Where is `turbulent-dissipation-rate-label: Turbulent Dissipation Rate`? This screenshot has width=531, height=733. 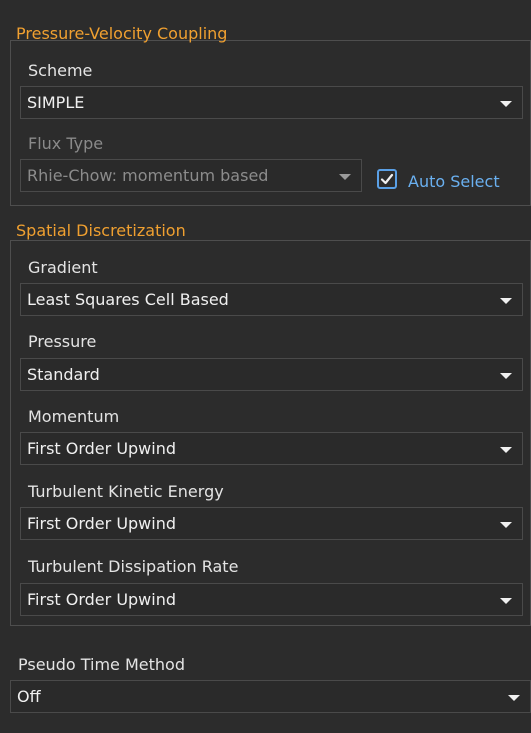 turbulent-dissipation-rate-label: Turbulent Dissipation Rate is located at coordinates (133, 566).